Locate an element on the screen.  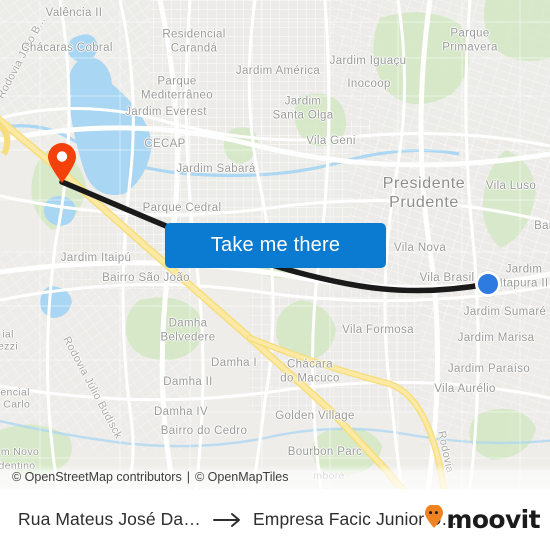
map-pin-icon is located at coordinates (62, 163).